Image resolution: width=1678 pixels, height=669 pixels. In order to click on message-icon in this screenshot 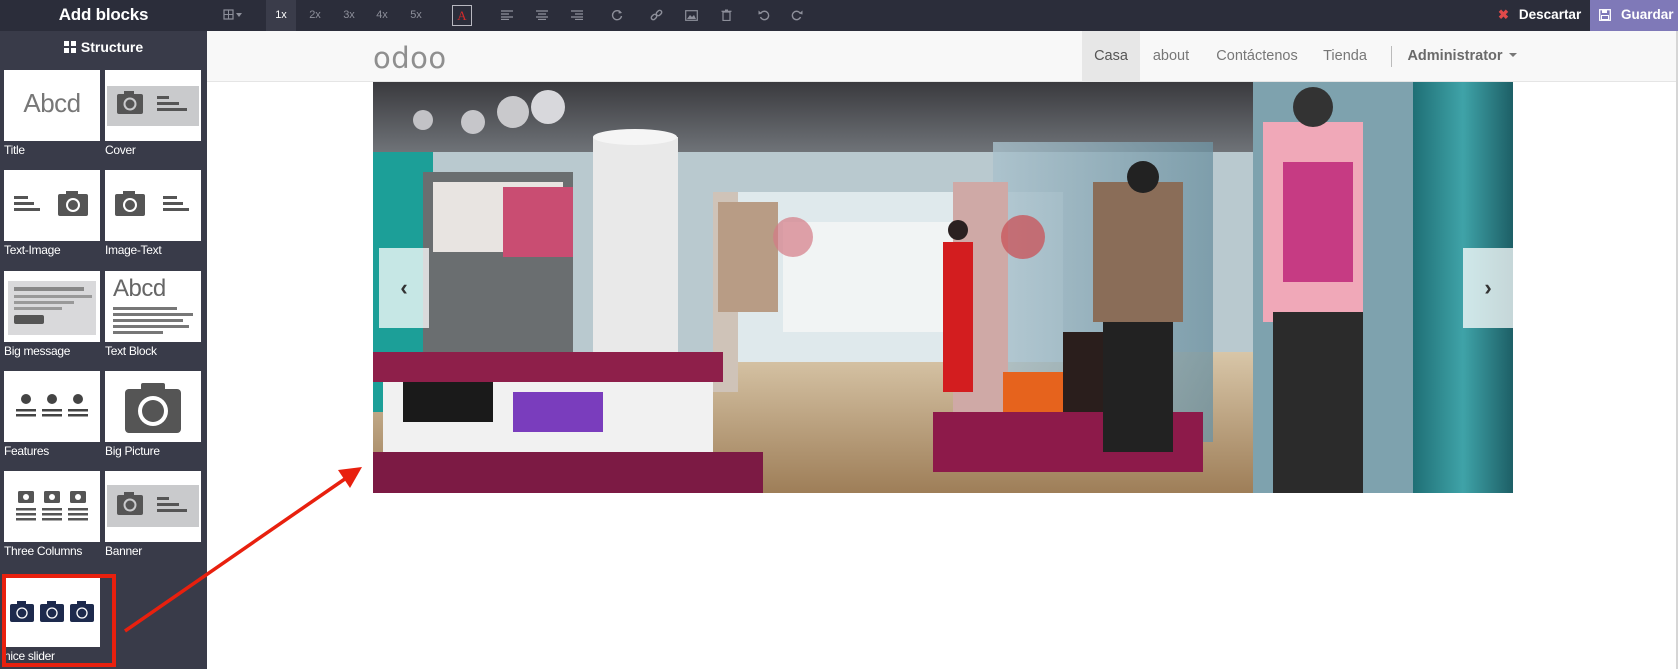, I will do `click(52, 308)`.